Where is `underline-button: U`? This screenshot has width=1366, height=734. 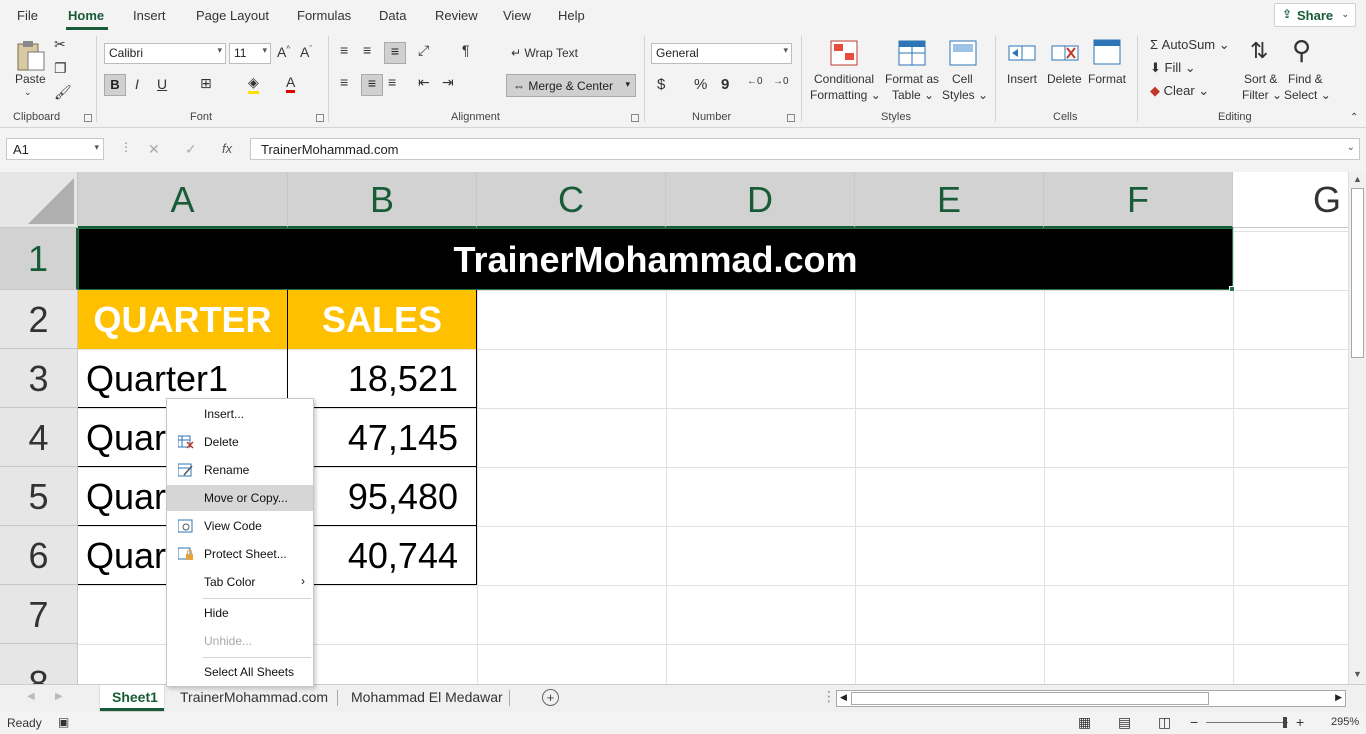 underline-button: U is located at coordinates (162, 84).